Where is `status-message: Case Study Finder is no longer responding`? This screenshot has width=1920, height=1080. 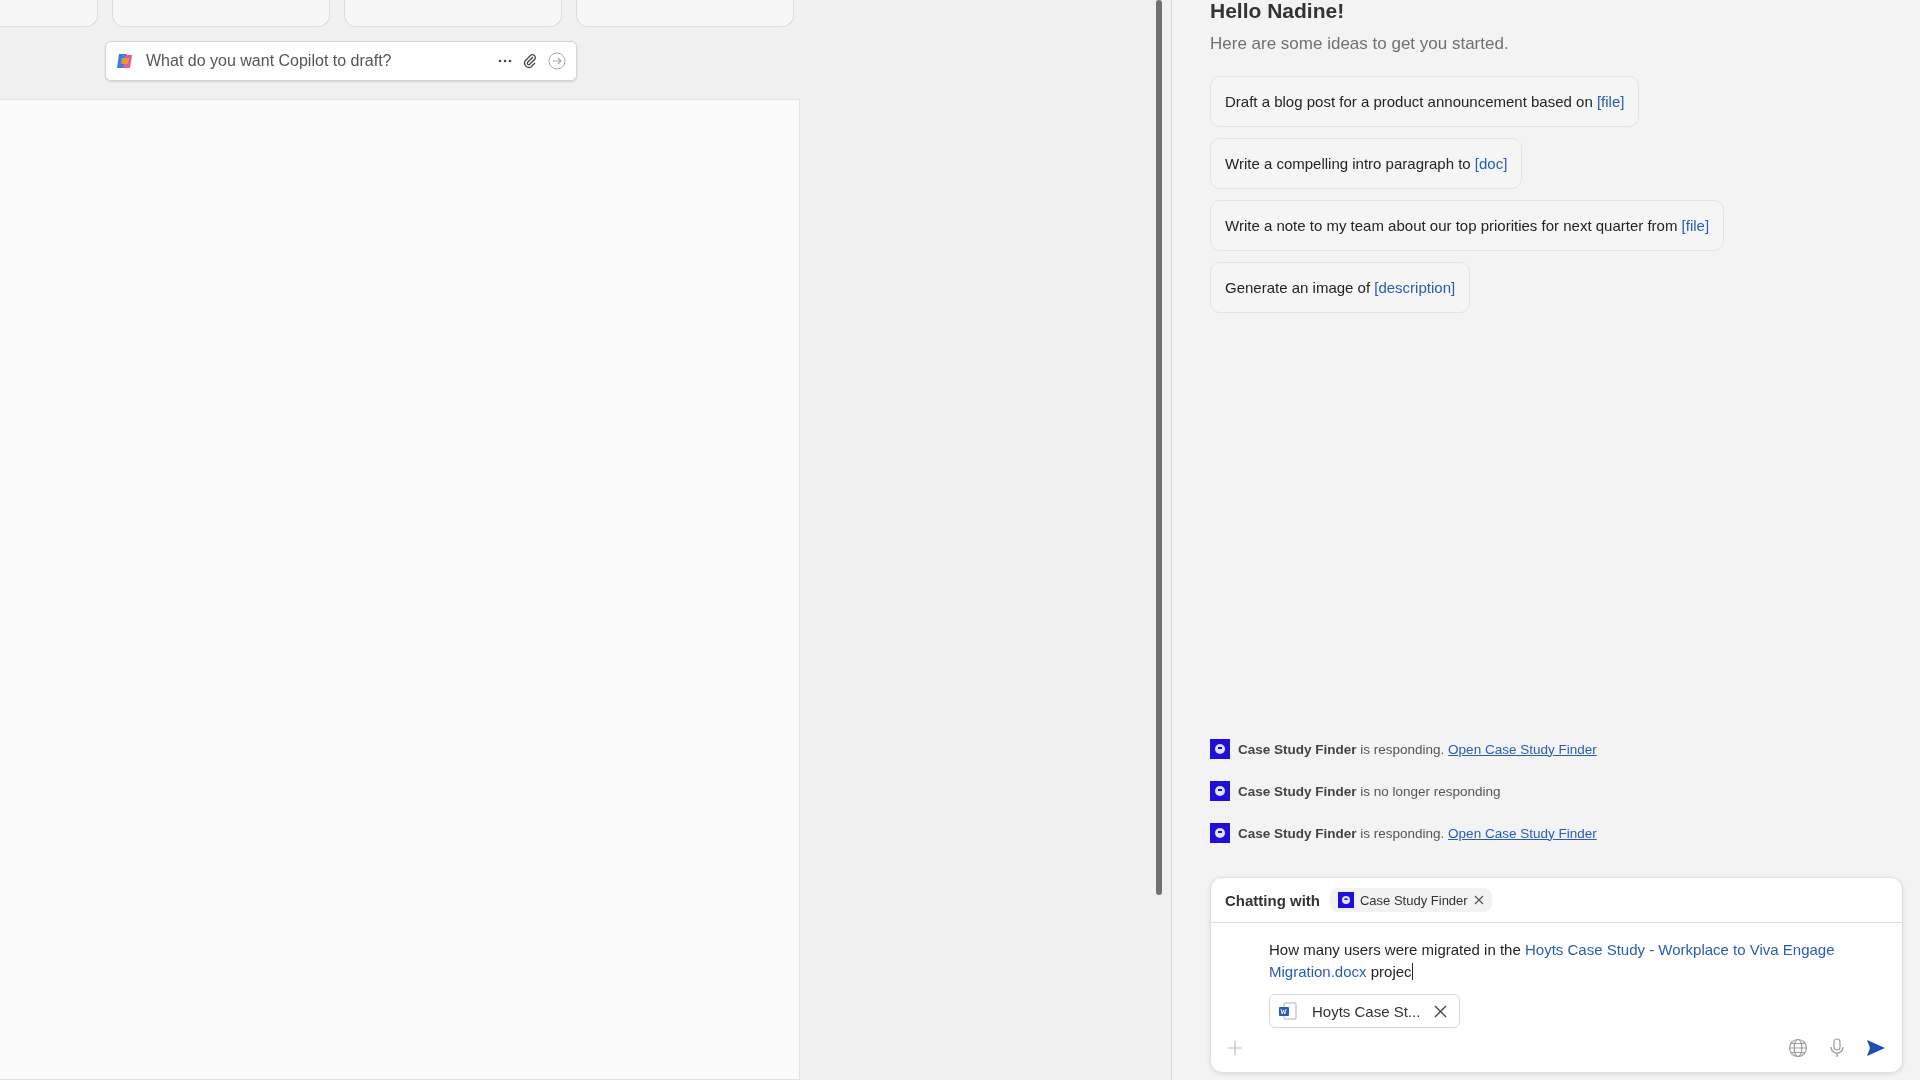
status-message: Case Study Finder is no longer responding is located at coordinates (1369, 791).